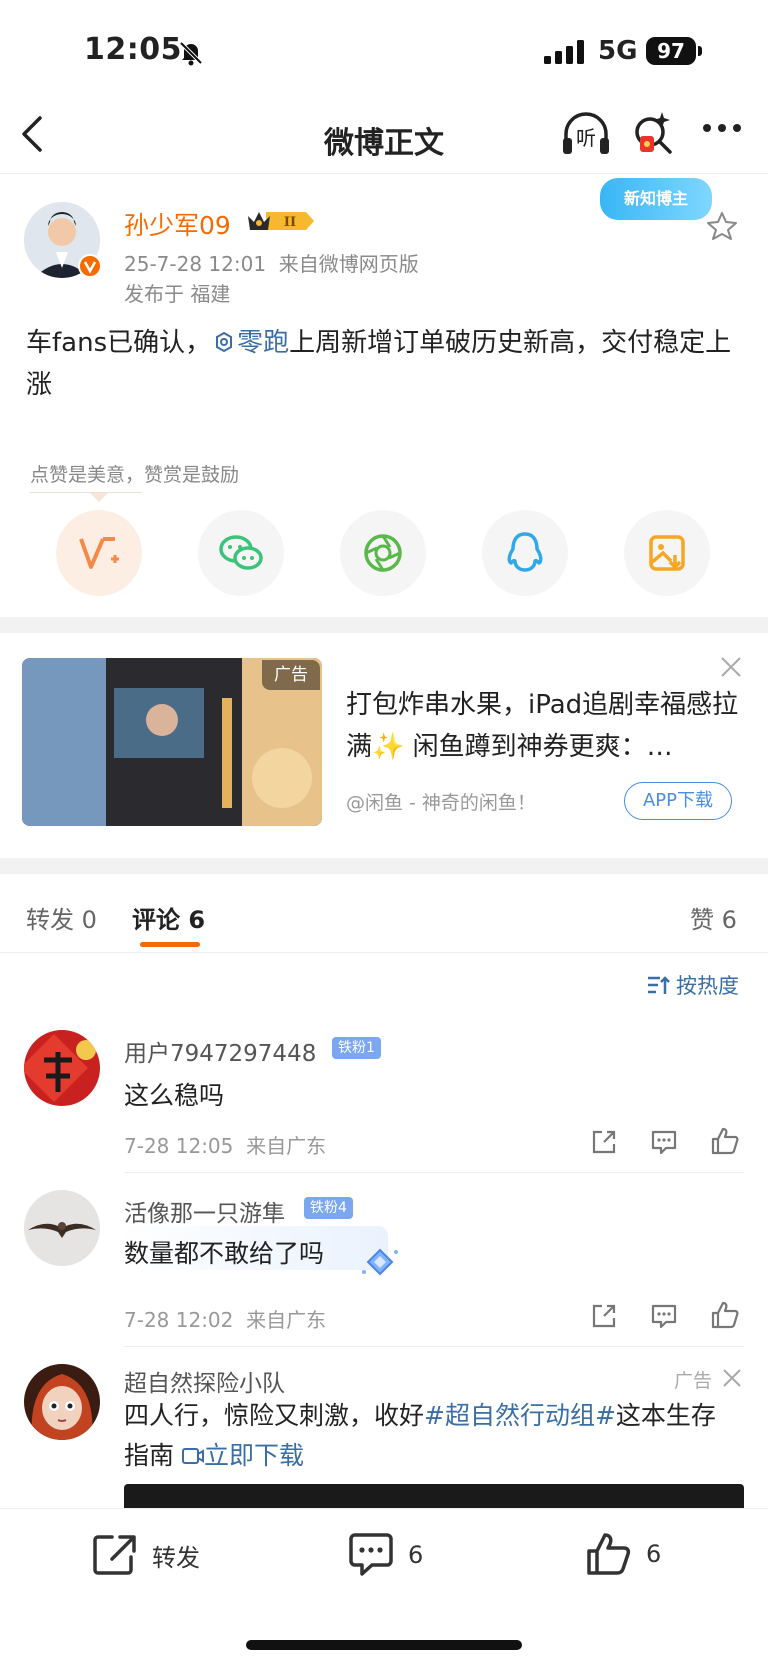 This screenshot has width=768, height=1665. I want to click on listen-icon: 听, so click(586, 135).